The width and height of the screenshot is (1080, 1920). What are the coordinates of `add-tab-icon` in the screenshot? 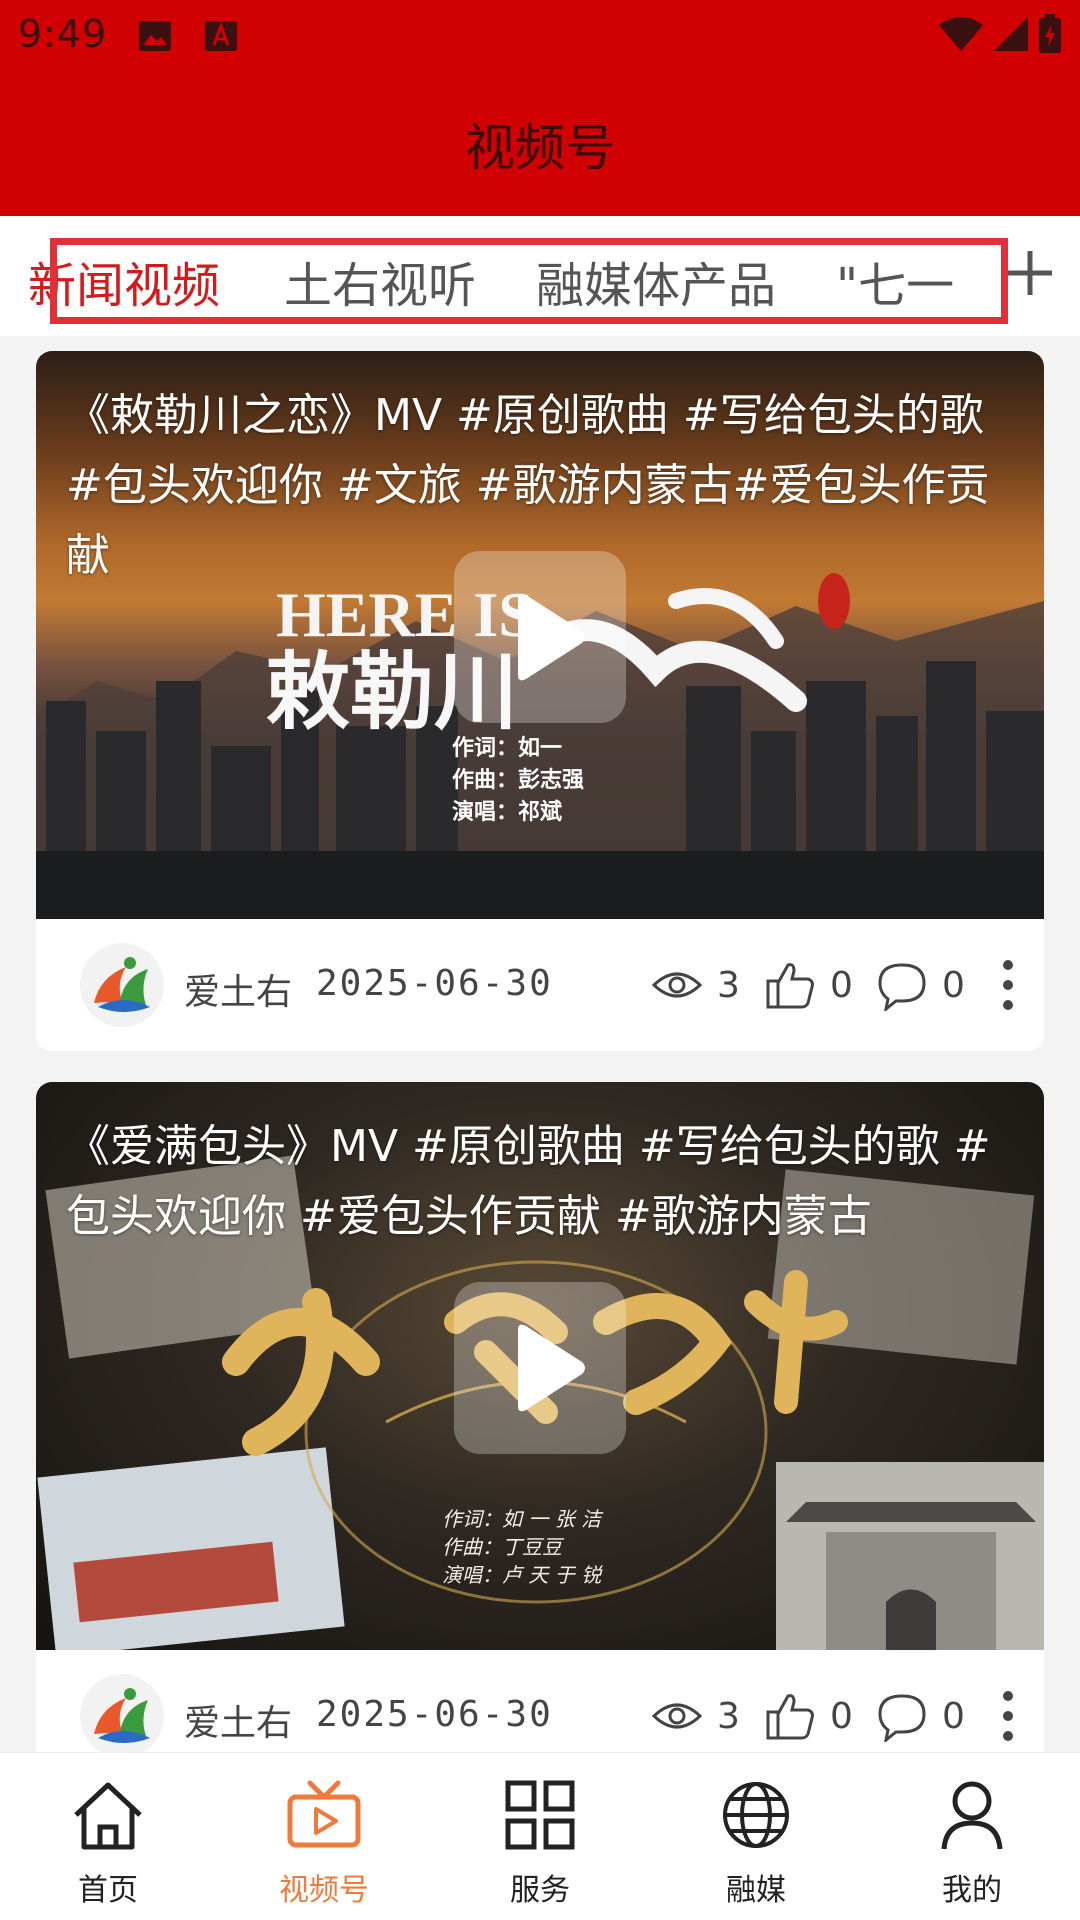 It's located at (1030, 273).